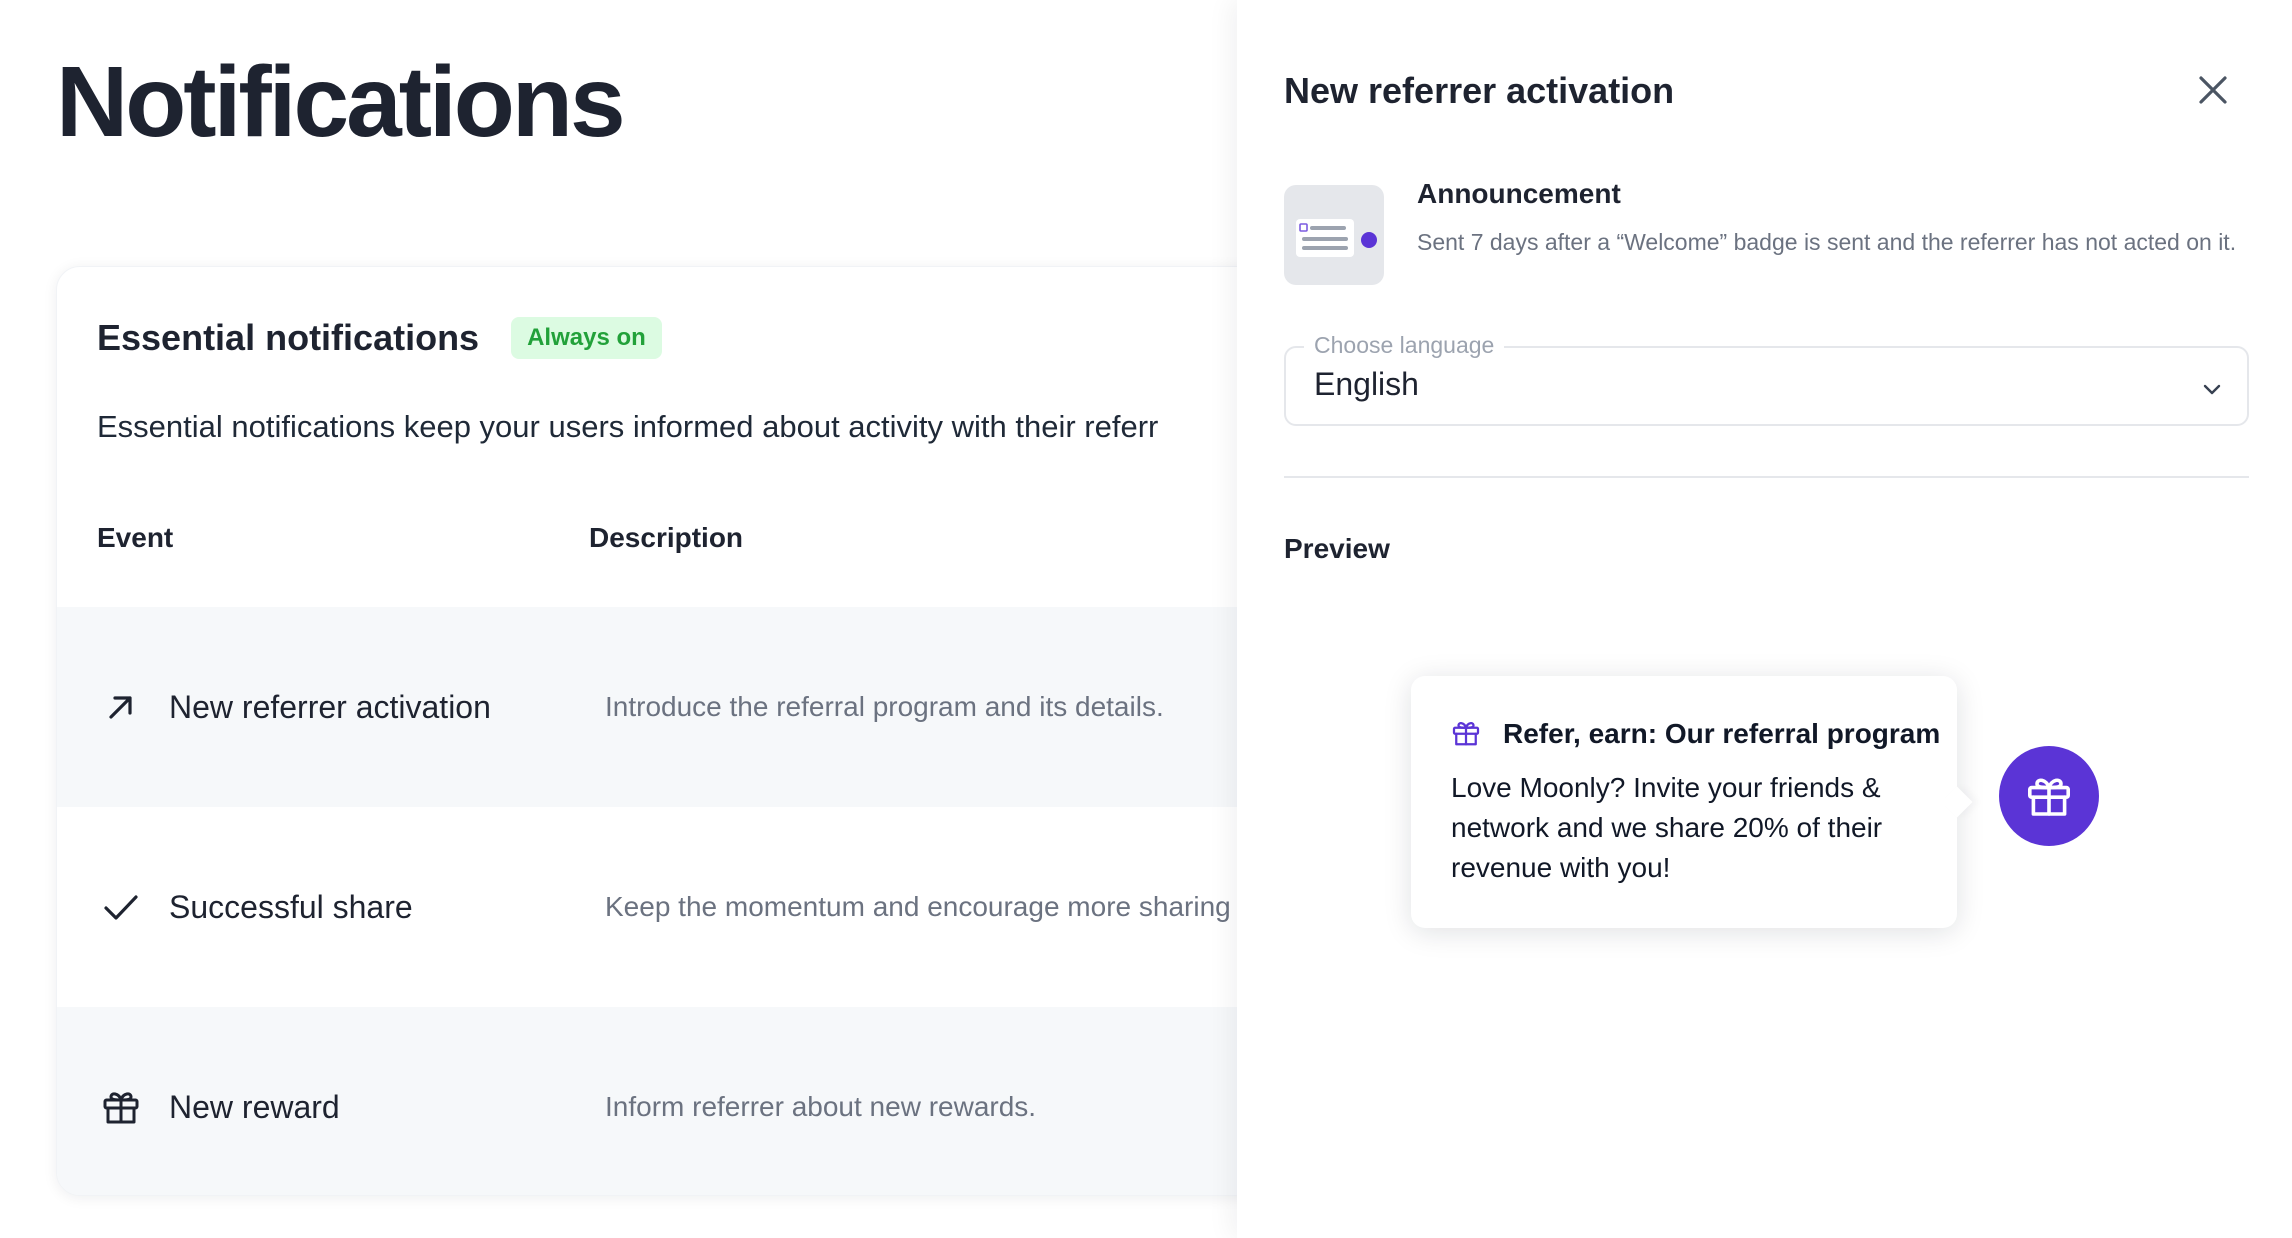 Image resolution: width=2292 pixels, height=1238 pixels. What do you see at coordinates (1404, 345) in the screenshot?
I see `language-select-label: Choose language` at bounding box center [1404, 345].